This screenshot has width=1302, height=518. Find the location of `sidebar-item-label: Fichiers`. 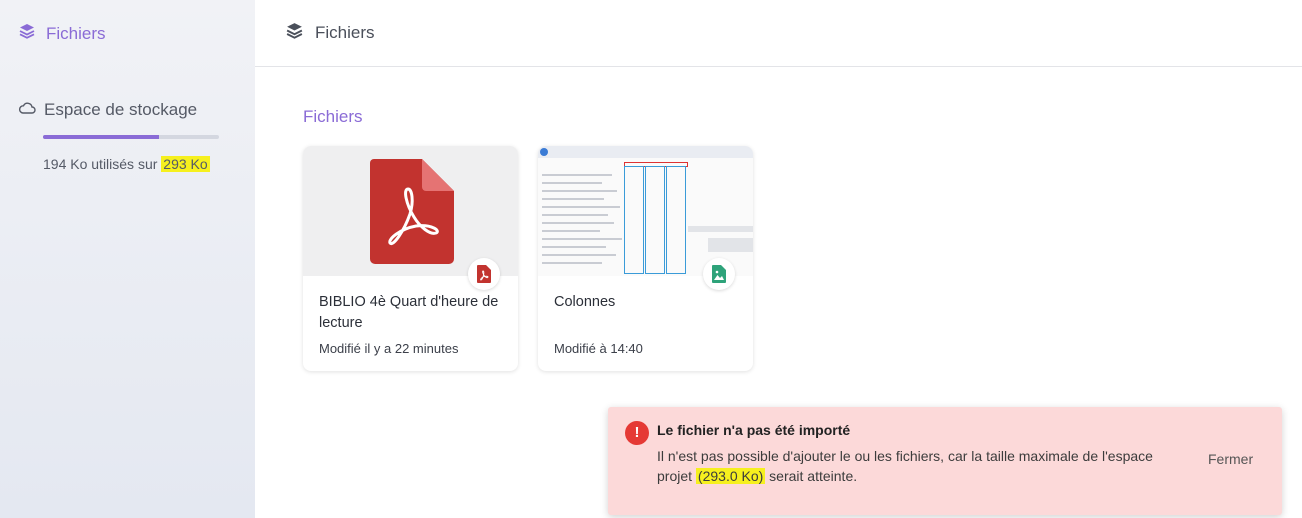

sidebar-item-label: Fichiers is located at coordinates (76, 33).